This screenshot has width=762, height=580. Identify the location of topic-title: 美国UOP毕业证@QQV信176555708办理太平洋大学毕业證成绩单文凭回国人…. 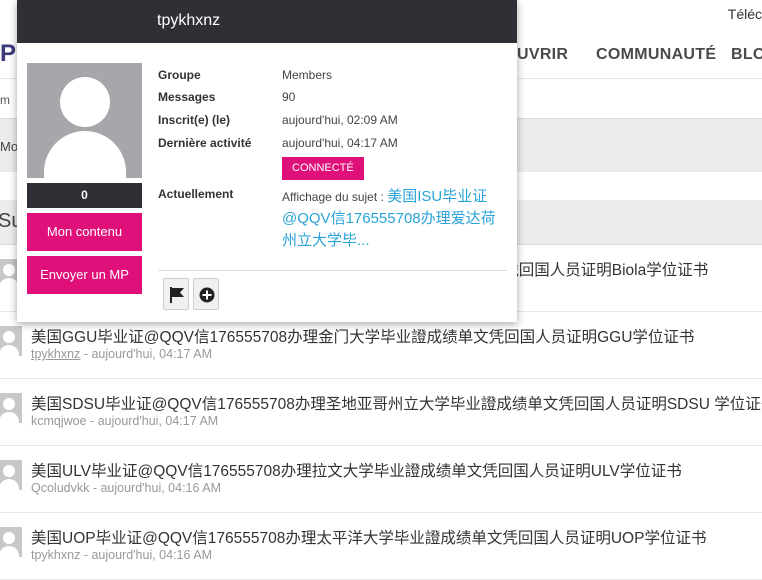
(368, 537).